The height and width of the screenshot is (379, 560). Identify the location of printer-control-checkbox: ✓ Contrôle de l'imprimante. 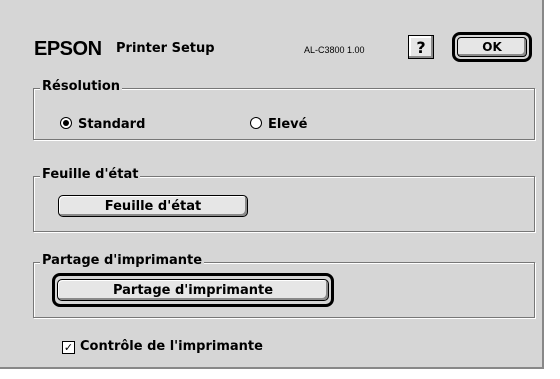
(162, 346).